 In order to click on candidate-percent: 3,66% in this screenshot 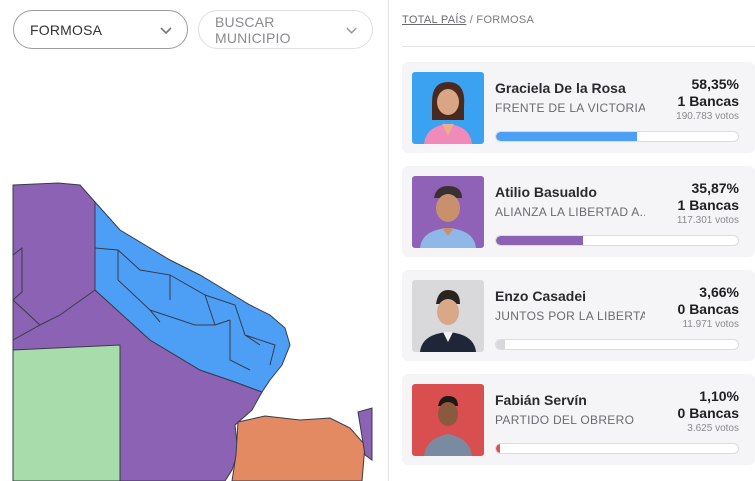, I will do `click(719, 292)`.